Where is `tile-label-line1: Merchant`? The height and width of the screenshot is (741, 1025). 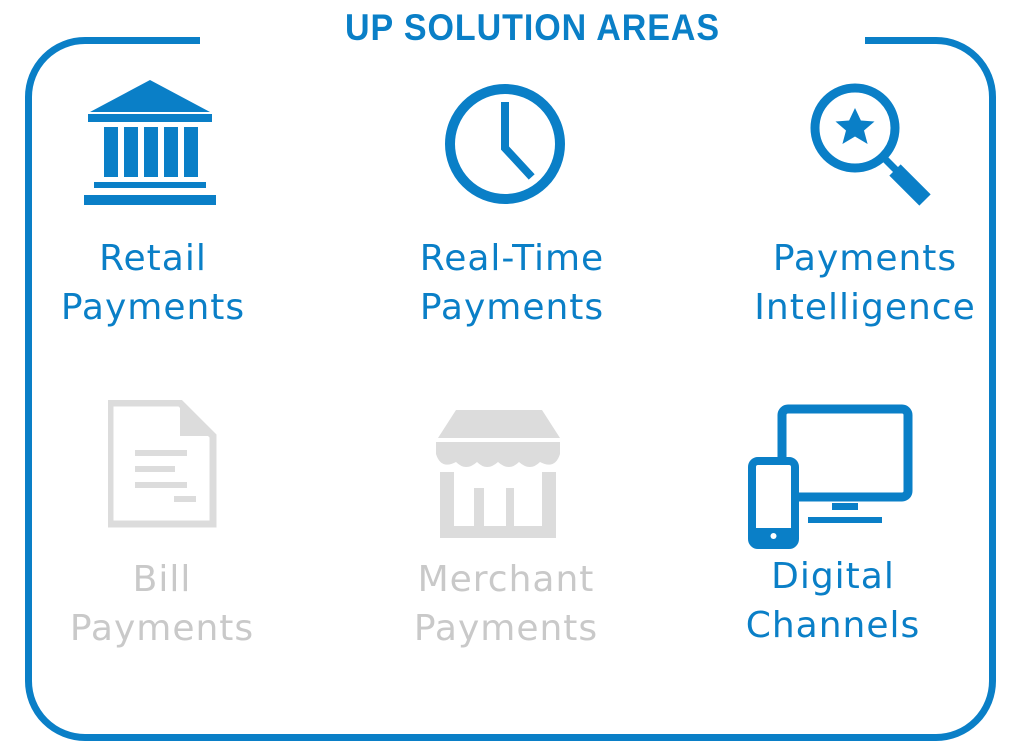
tile-label-line1: Merchant is located at coordinates (506, 579).